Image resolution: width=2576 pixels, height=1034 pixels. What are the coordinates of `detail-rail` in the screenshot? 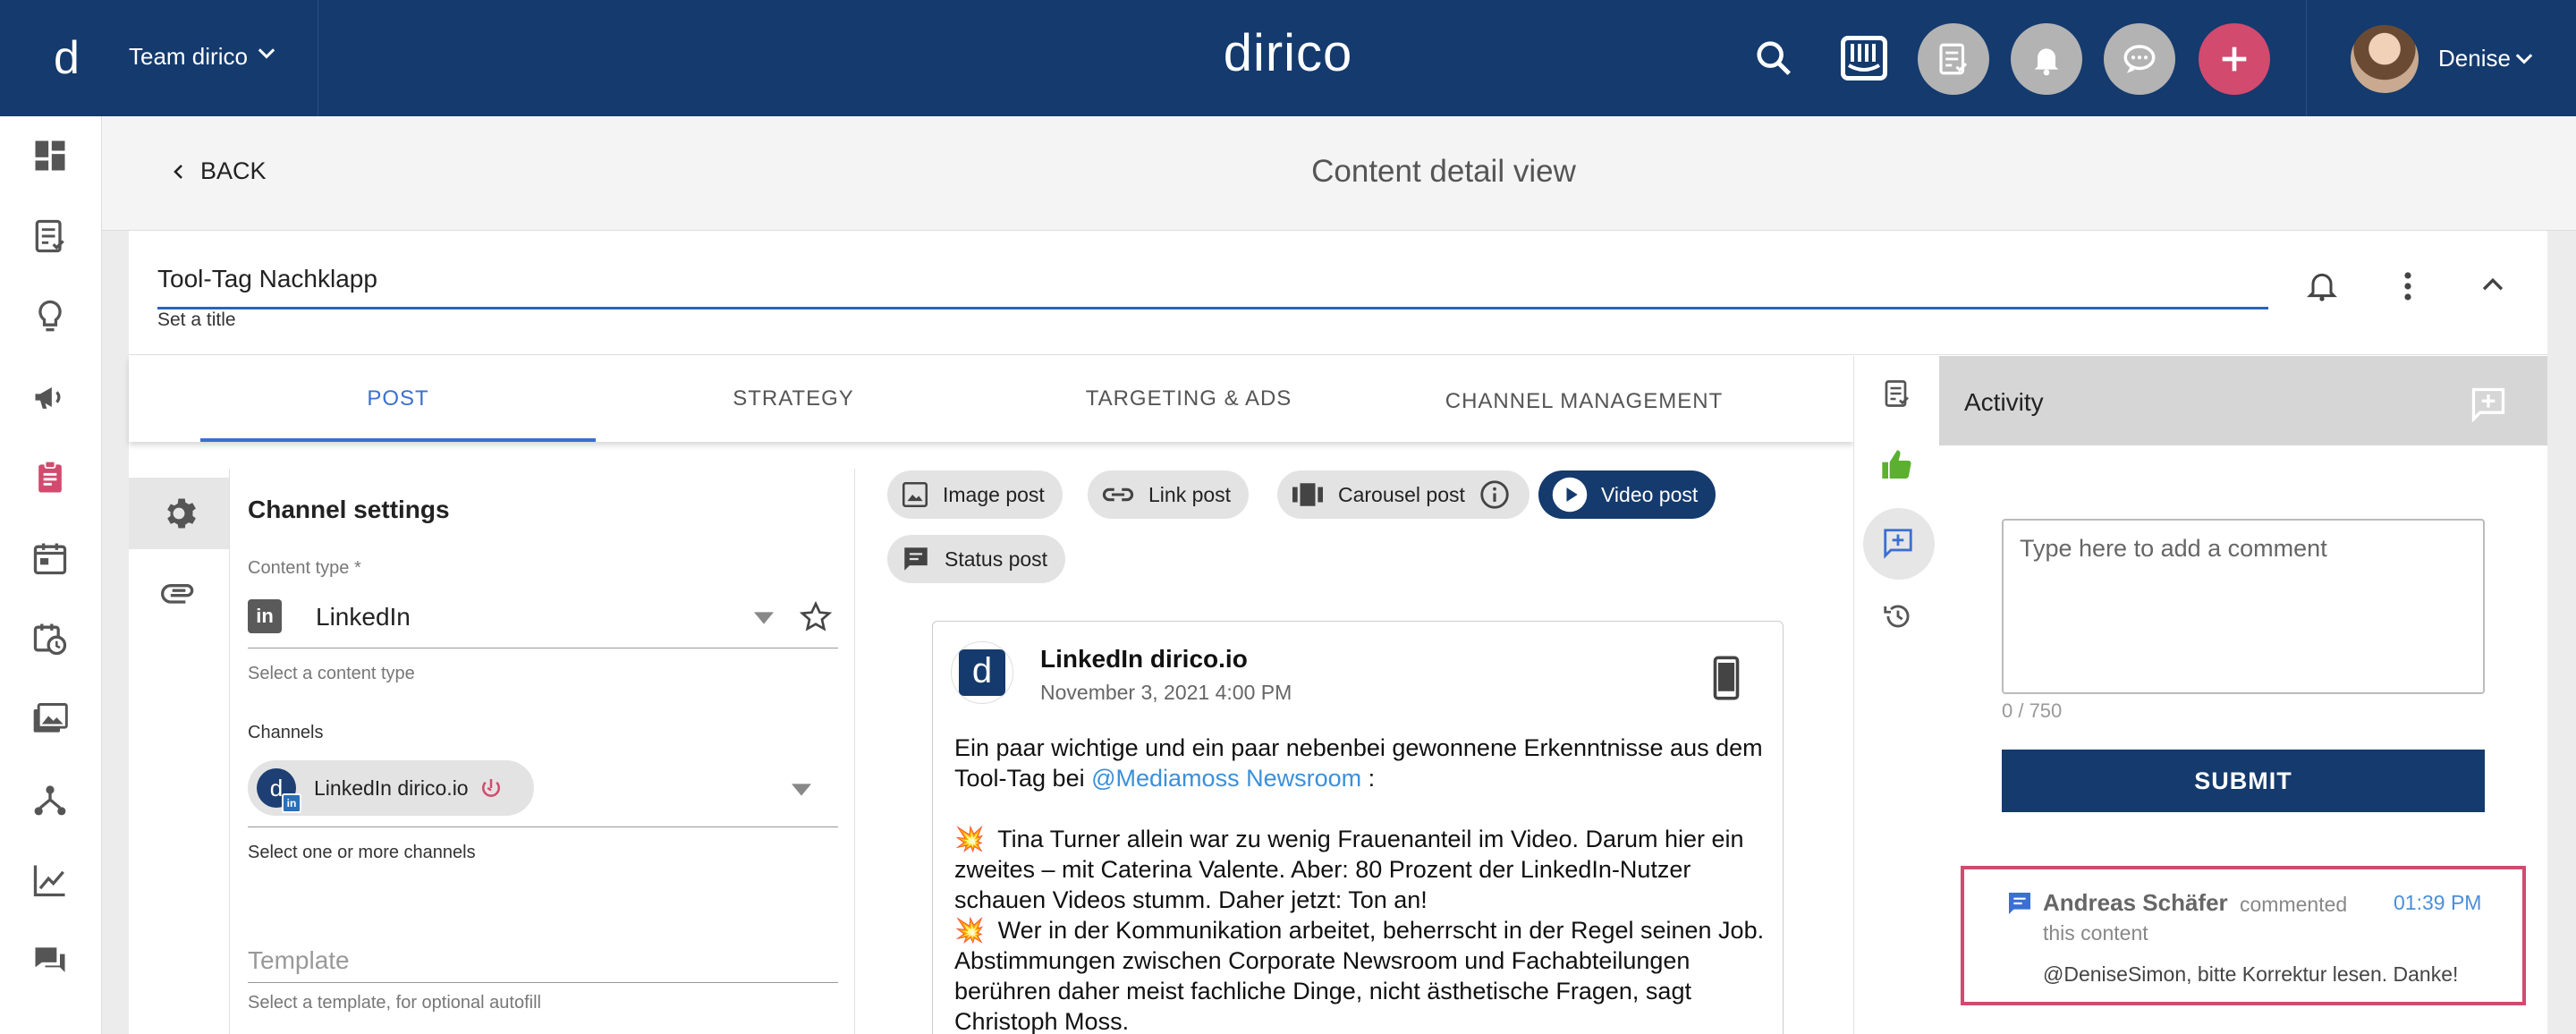 It's located at (1896, 695).